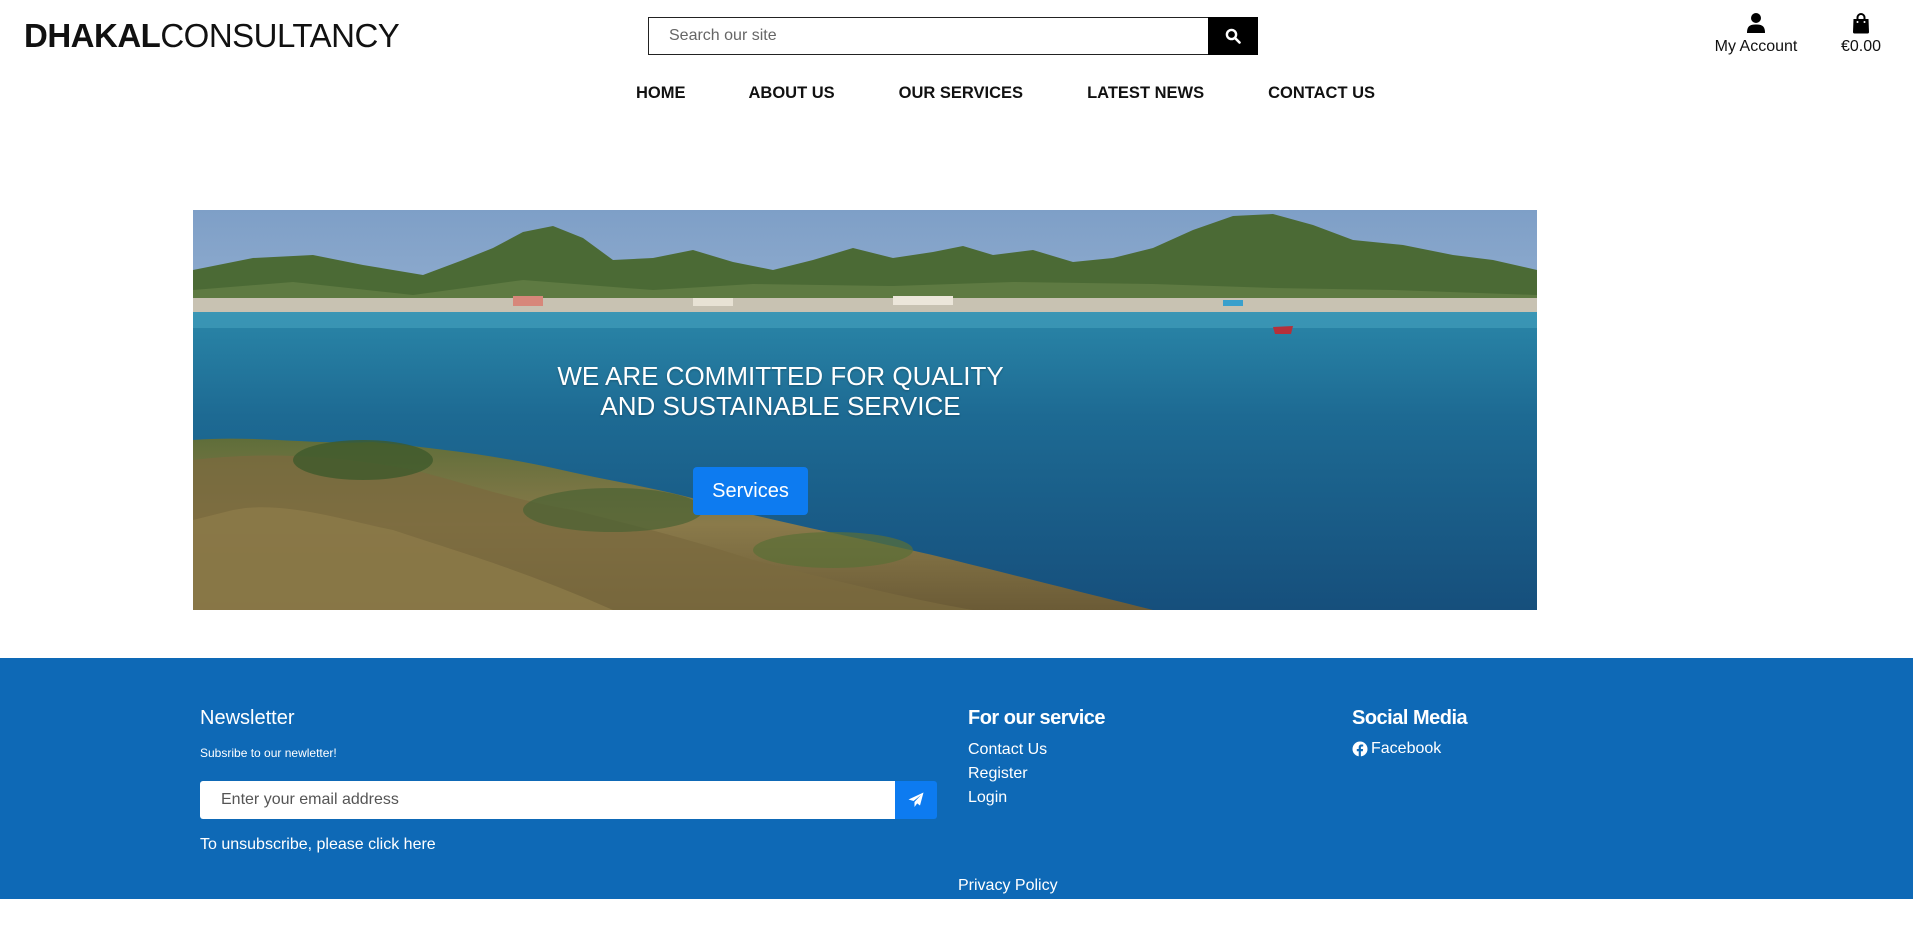 The width and height of the screenshot is (1913, 935). I want to click on search-button, so click(1233, 36).